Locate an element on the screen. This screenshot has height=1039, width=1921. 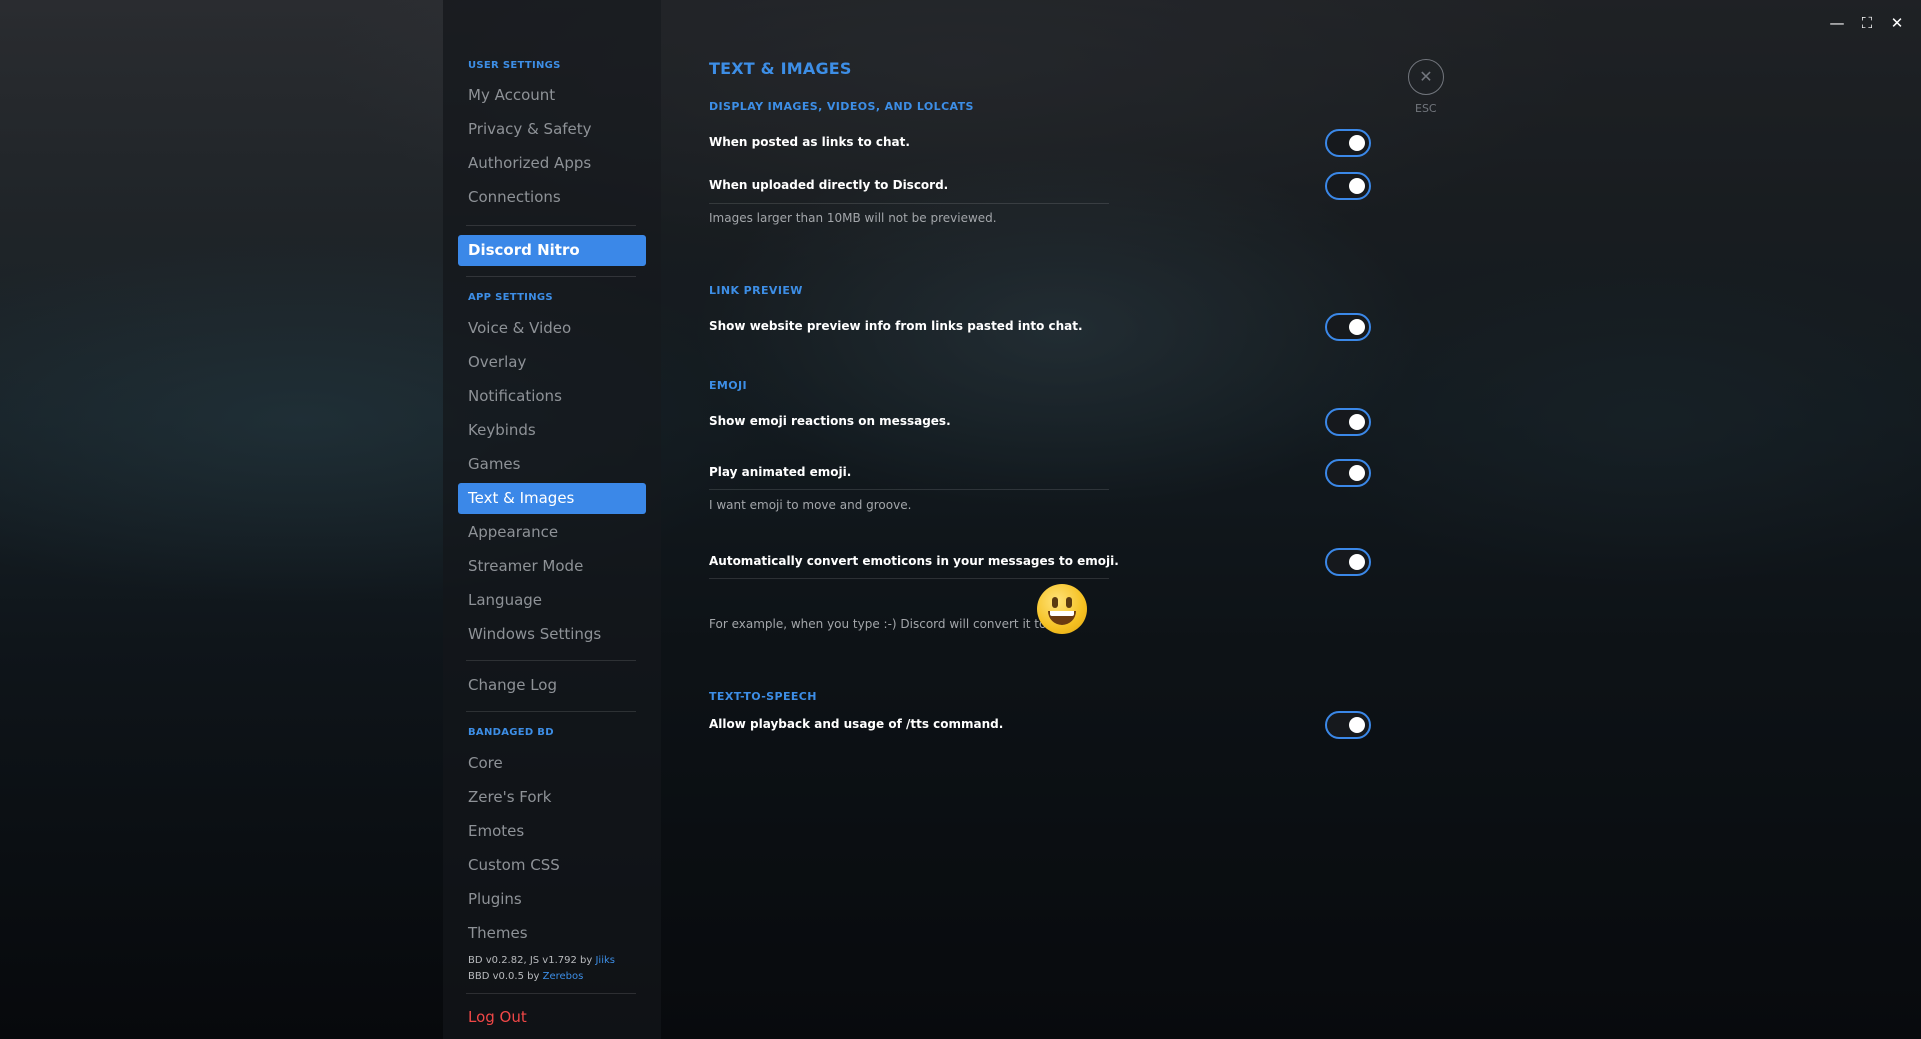
toggle-animated-emoji is located at coordinates (1348, 473).